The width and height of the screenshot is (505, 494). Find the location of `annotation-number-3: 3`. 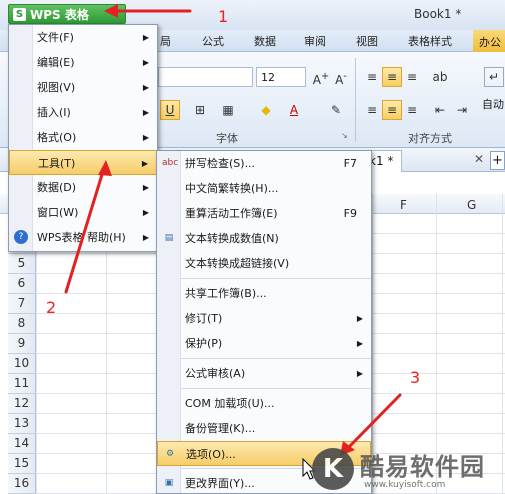

annotation-number-3: 3 is located at coordinates (415, 377).